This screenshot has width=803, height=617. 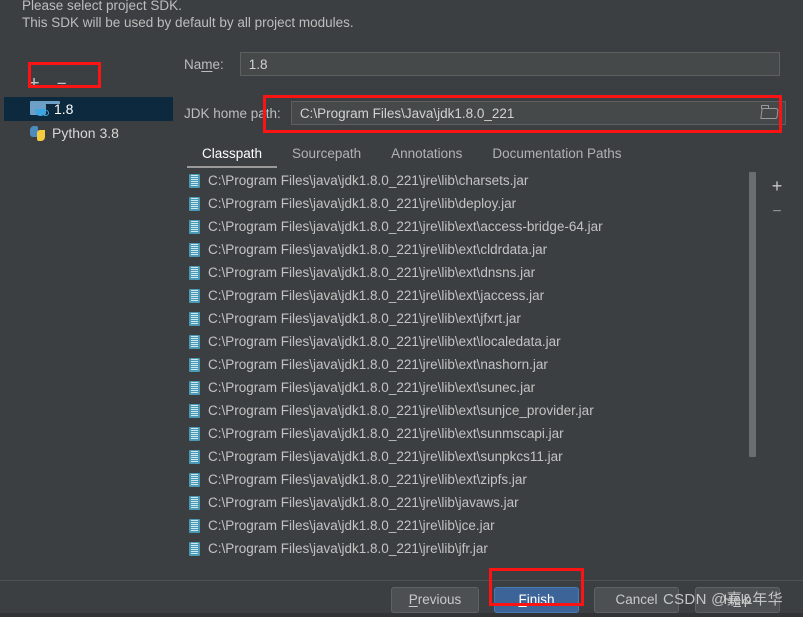 I want to click on name-field-label: Name:, so click(x=204, y=64).